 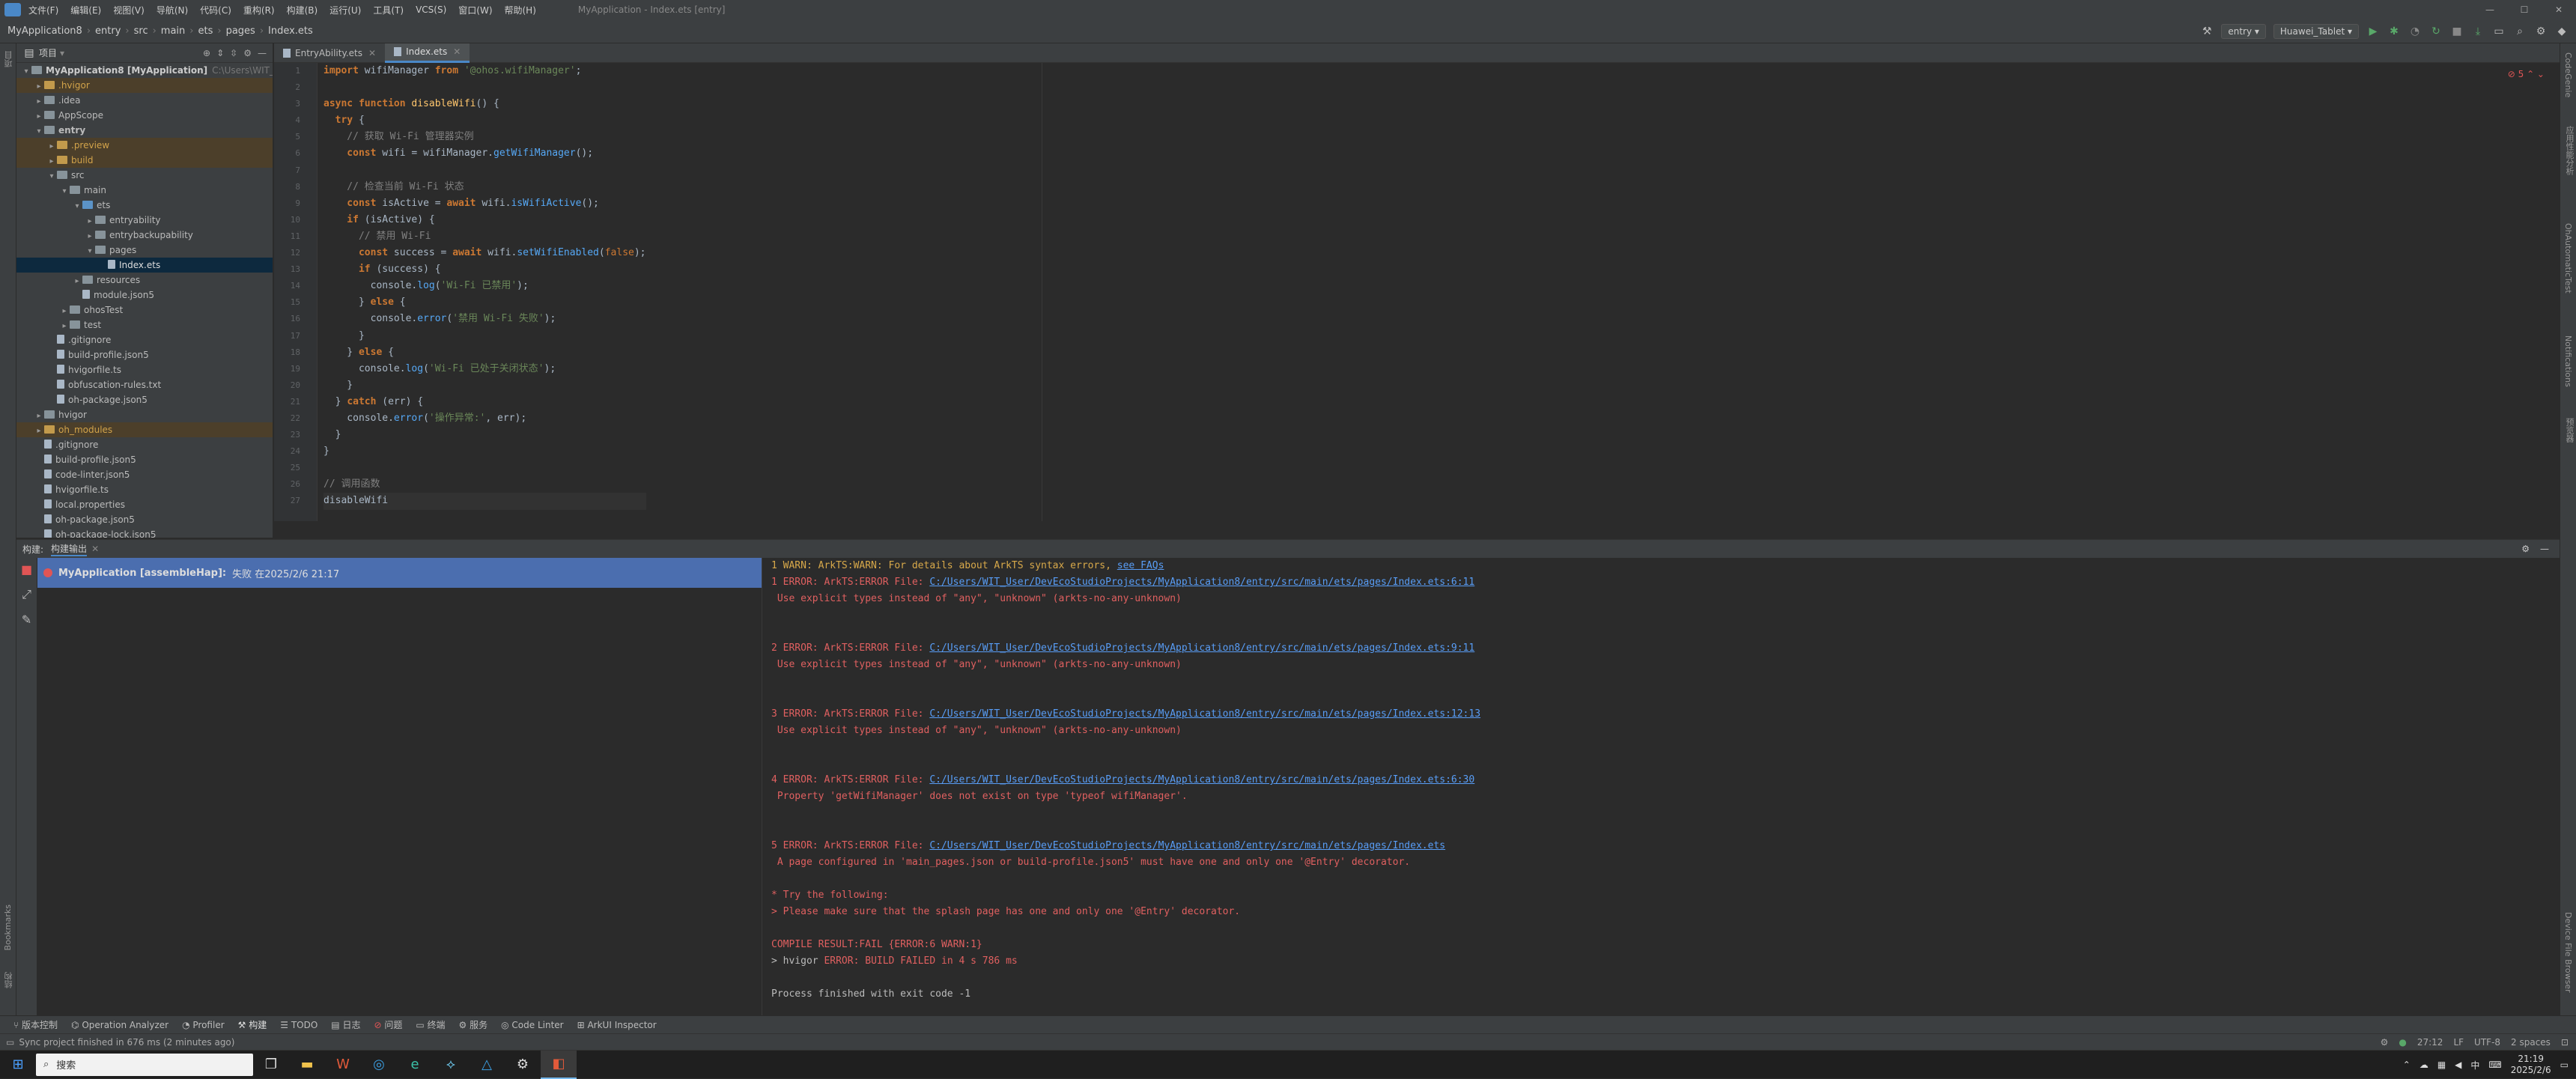 I want to click on taskbar-clock: 21:19 2025/2/6, so click(x=2531, y=1065).